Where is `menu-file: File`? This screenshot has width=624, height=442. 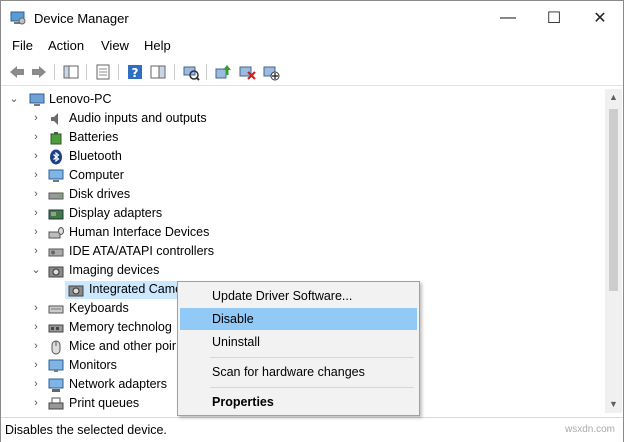 menu-file: File is located at coordinates (22, 45).